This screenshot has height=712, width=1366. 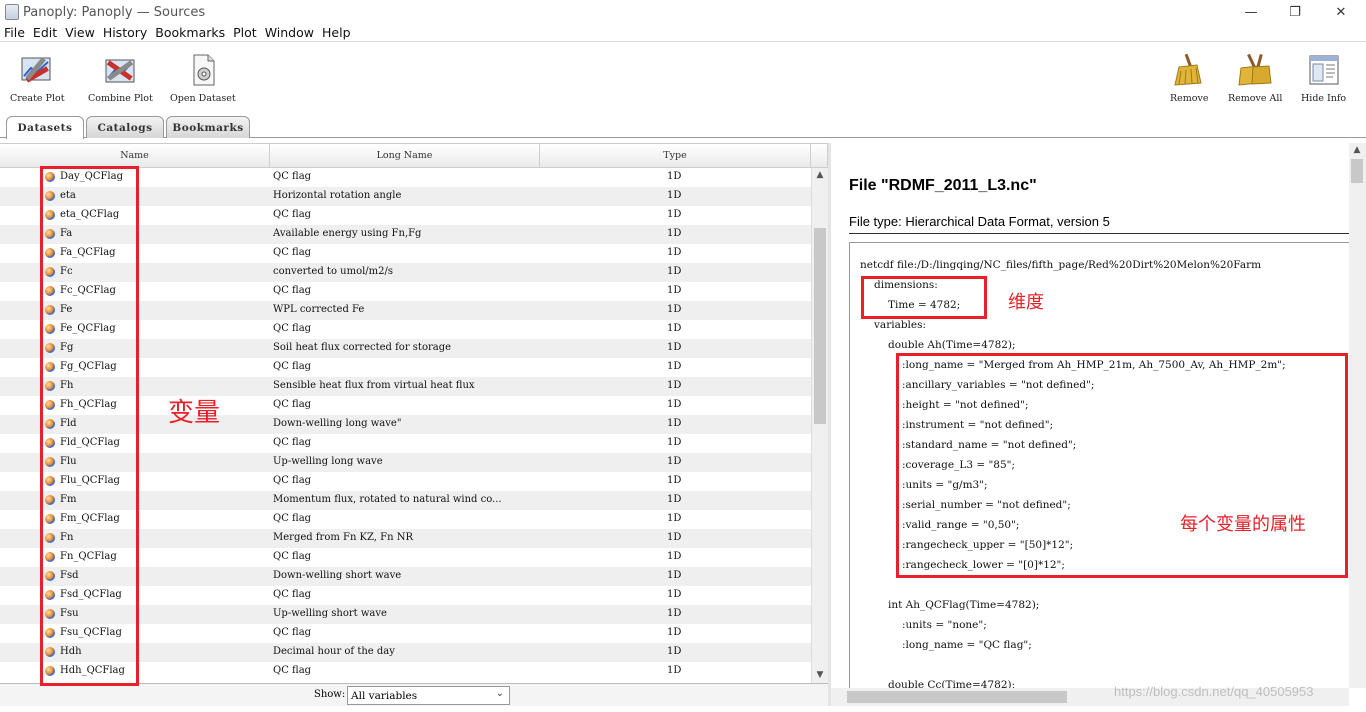 I want to click on cdl-line: :units = "g/m3";, so click(x=945, y=485).